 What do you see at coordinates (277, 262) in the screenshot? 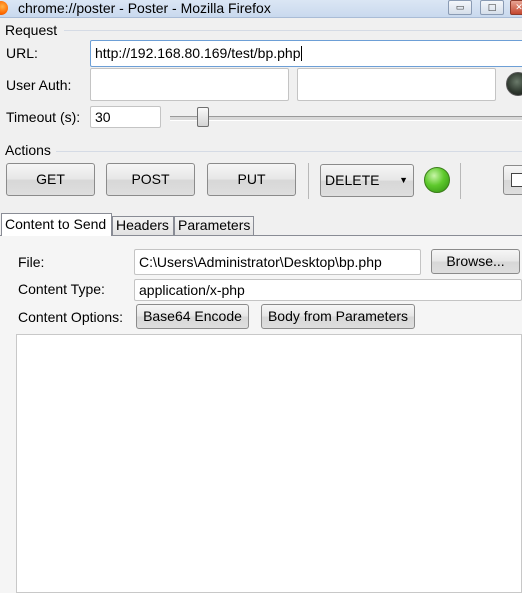
I see `file-path-input: C:\Users\Administrator\Desktop\bp.php` at bounding box center [277, 262].